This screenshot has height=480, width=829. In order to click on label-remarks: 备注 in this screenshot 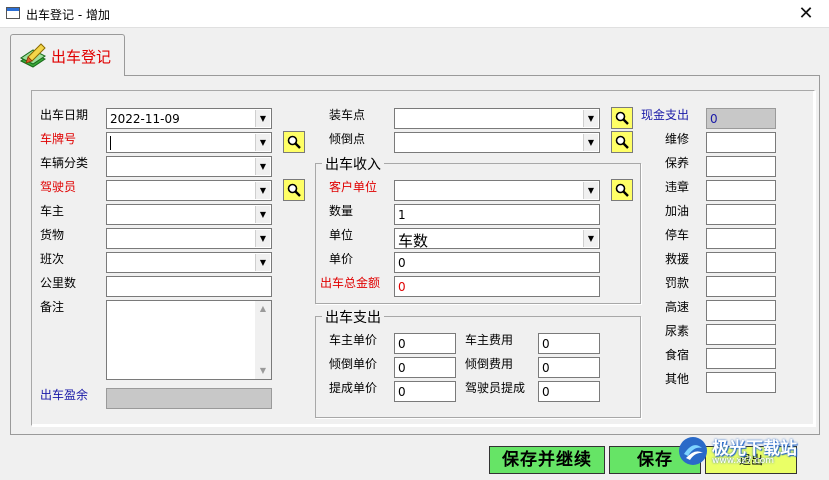, I will do `click(52, 307)`.